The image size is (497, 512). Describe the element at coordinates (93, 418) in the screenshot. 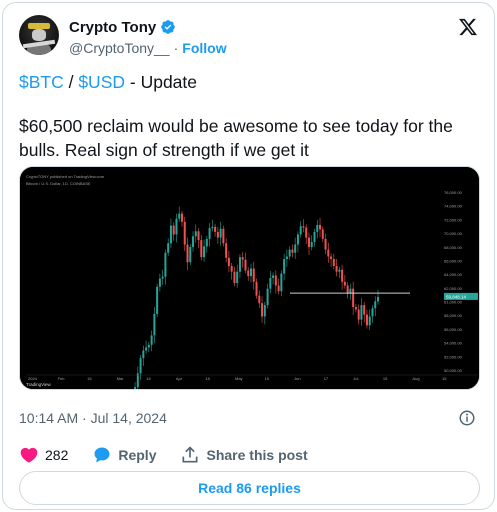

I see `tweet-timestamp: 10:14 AM · Jul 14, 2024` at that location.